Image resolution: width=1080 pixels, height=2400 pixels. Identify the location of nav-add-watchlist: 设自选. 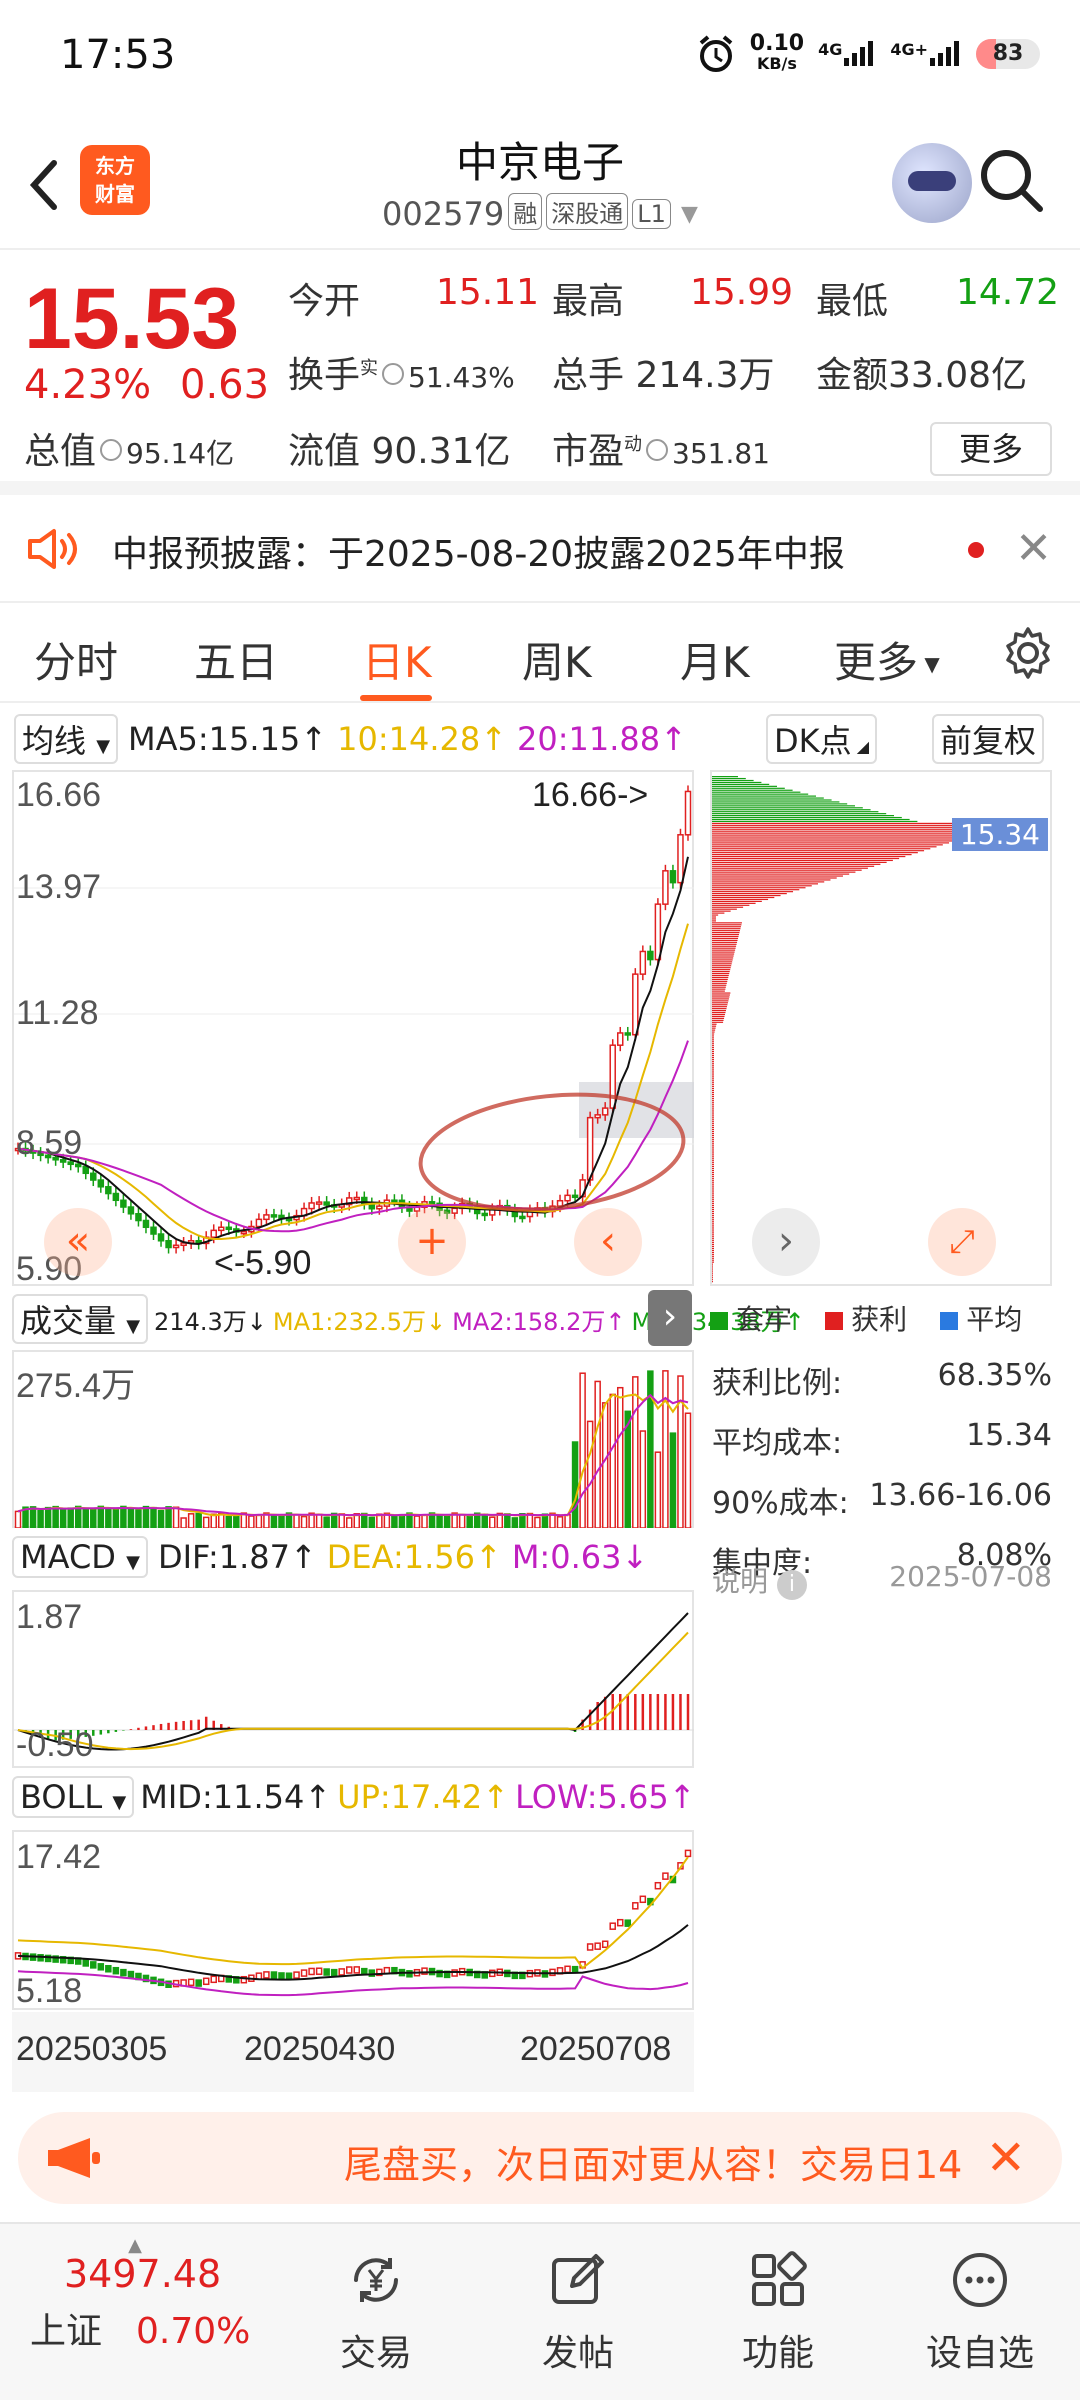
(980, 2313).